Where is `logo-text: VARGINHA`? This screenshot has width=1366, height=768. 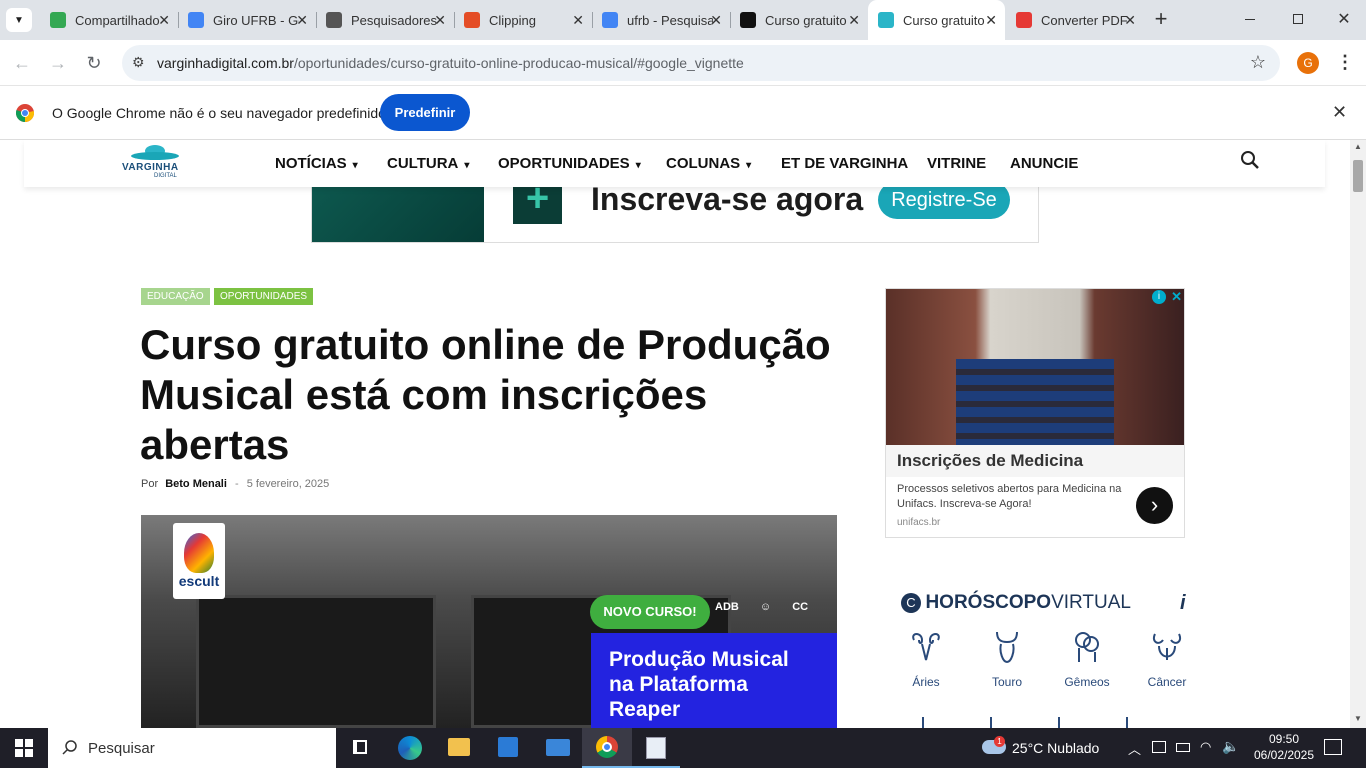 logo-text: VARGINHA is located at coordinates (150, 167).